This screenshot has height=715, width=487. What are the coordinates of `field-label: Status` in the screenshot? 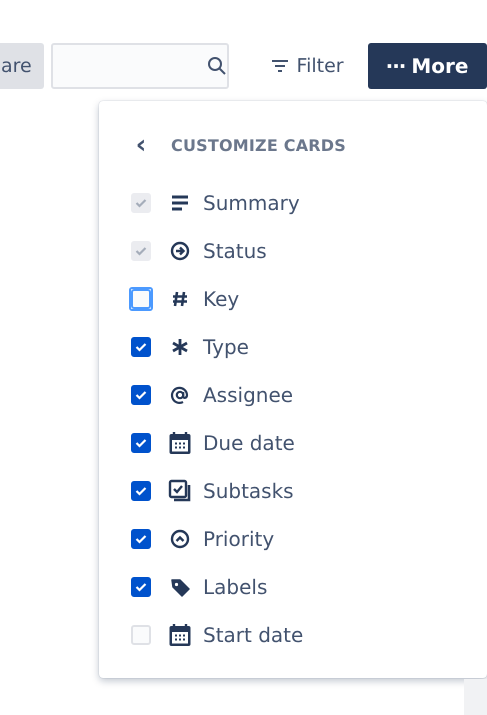 It's located at (235, 251).